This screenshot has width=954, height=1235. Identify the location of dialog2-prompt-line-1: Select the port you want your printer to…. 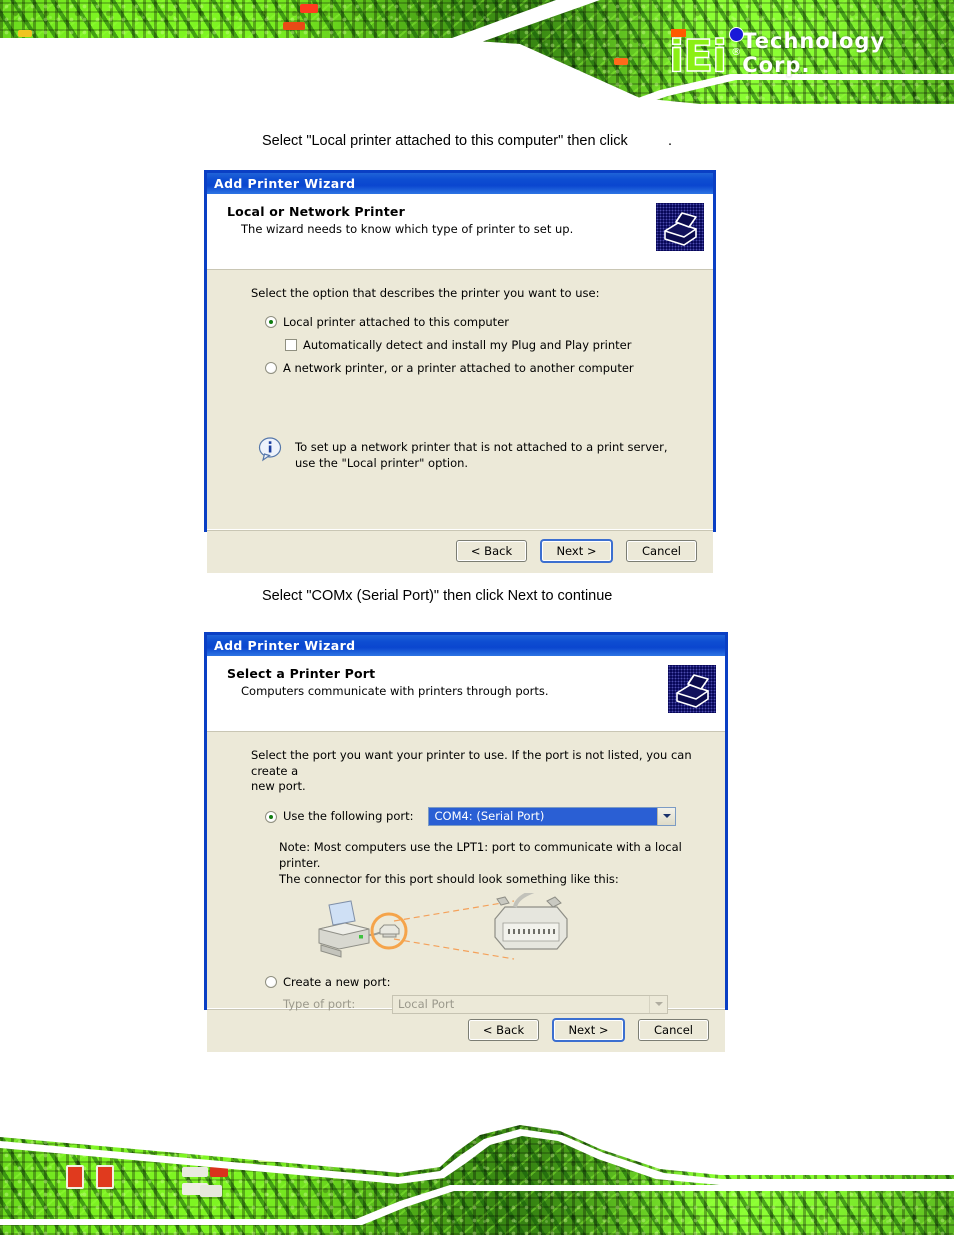
(471, 763).